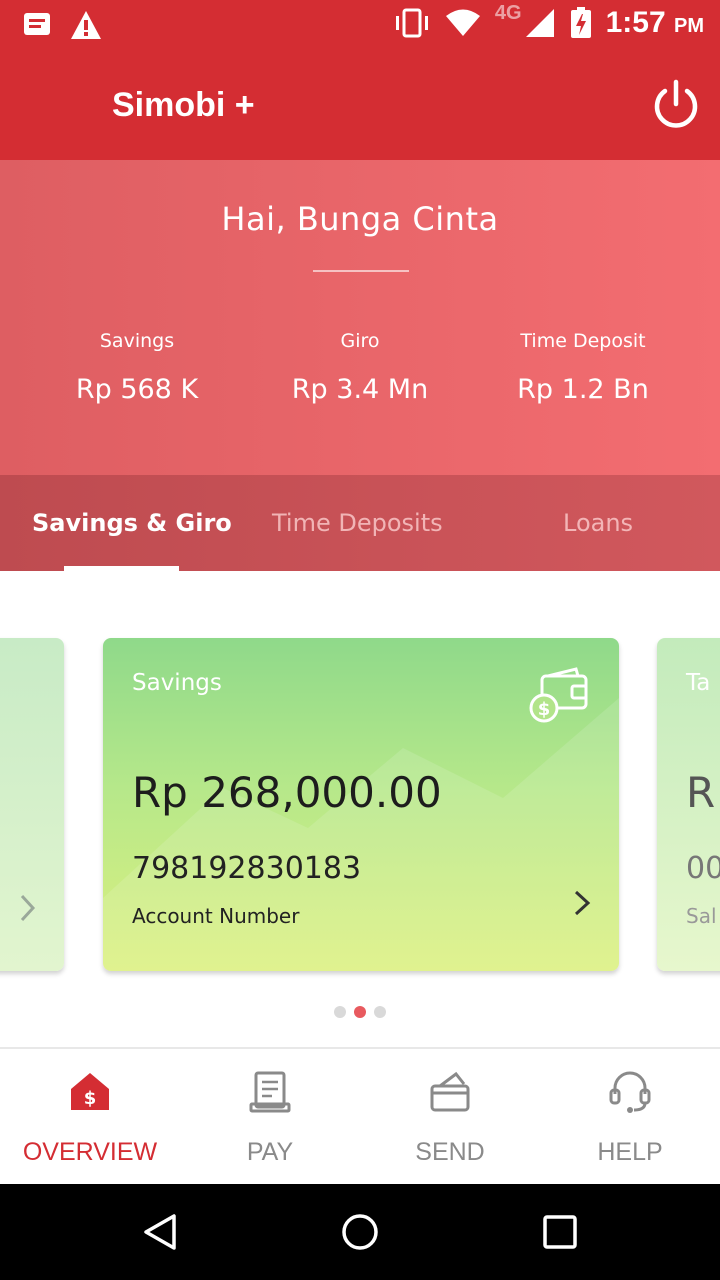  I want to click on status-bar: 4G 1:57 PM, so click(360, 25).